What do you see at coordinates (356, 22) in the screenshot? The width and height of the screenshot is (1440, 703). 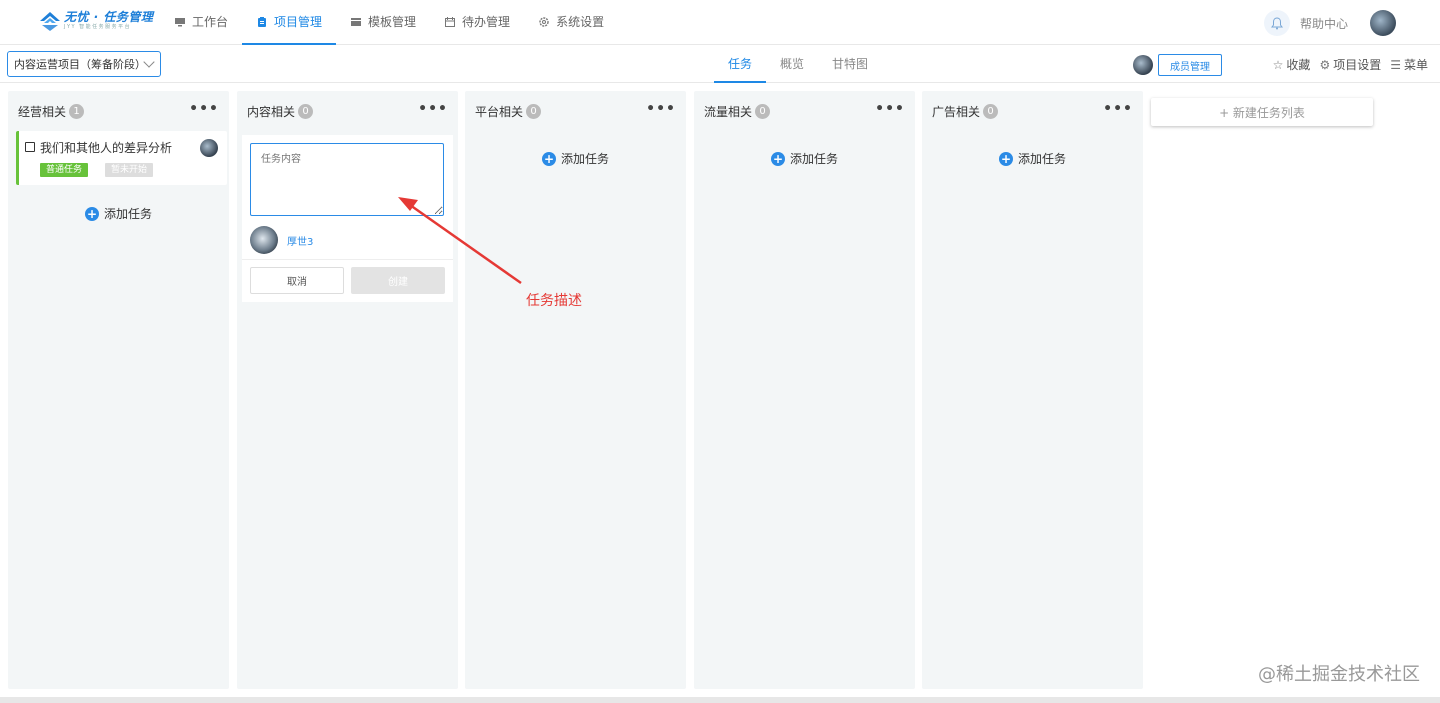 I see `template-icon` at bounding box center [356, 22].